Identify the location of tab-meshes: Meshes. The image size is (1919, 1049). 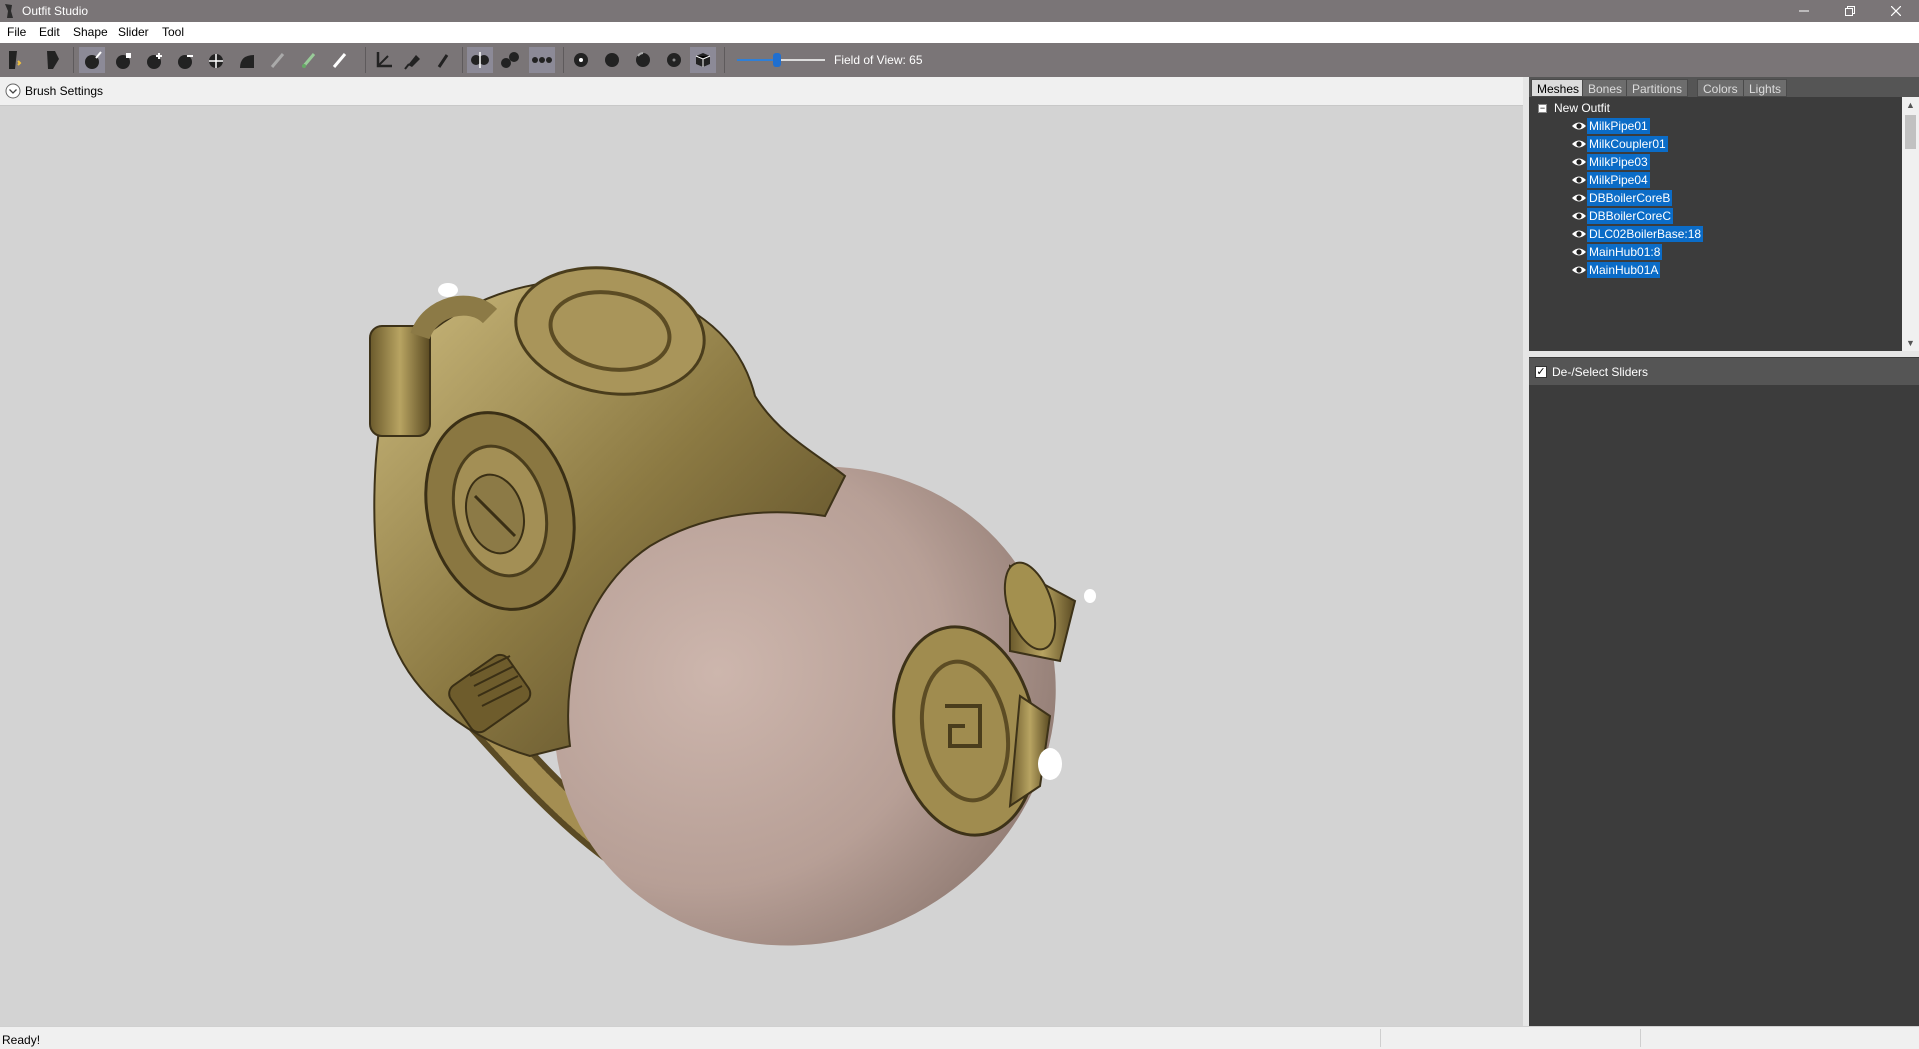
(1558, 88).